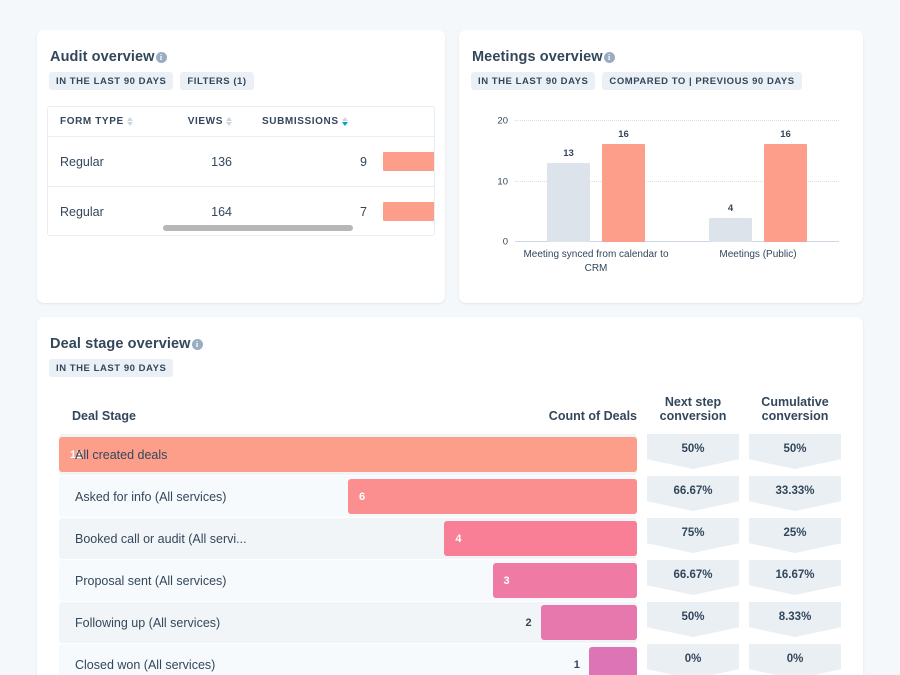 The image size is (900, 675). I want to click on funnel-bar: 3, so click(564, 580).